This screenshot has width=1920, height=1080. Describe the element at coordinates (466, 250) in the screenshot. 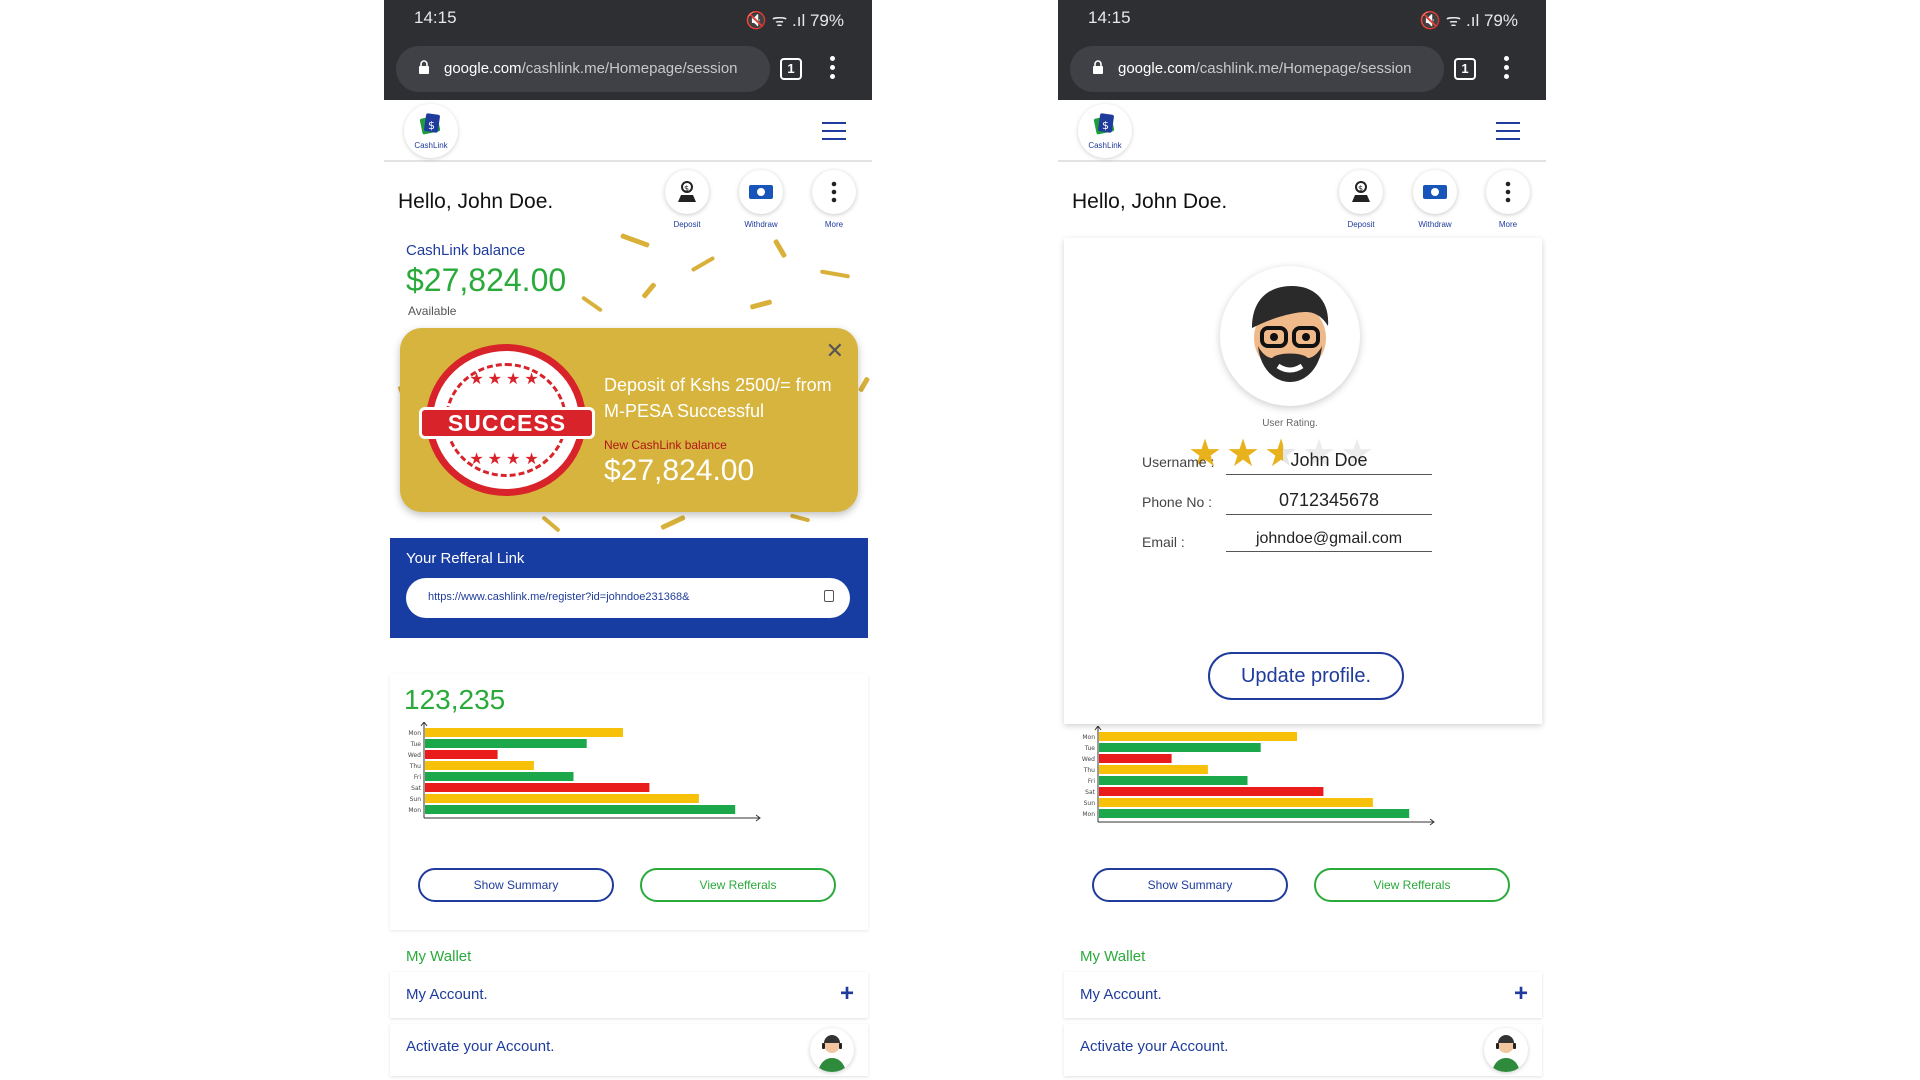

I see `balance-label: CashLink balance` at that location.